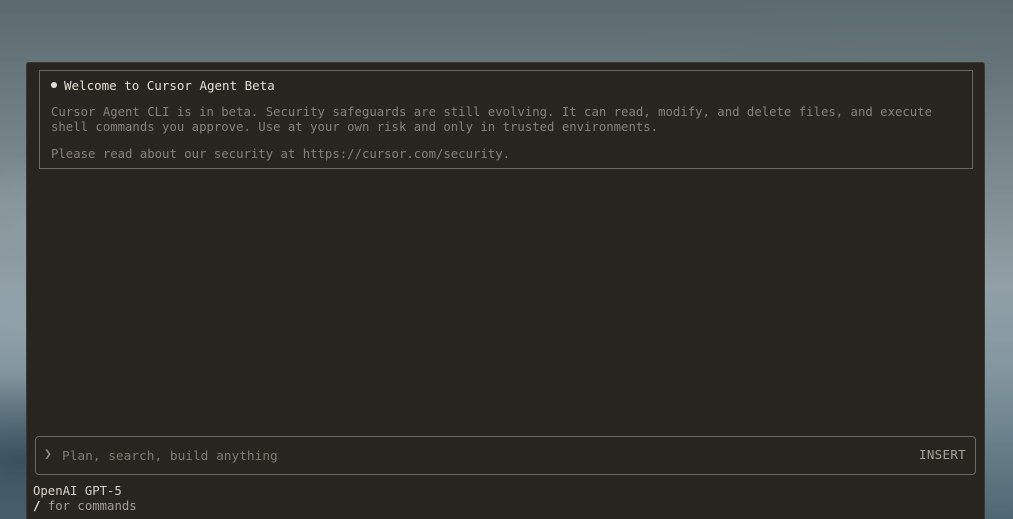 The height and width of the screenshot is (519, 1013). I want to click on prompt-box: ❯ INSERT, so click(505, 455).